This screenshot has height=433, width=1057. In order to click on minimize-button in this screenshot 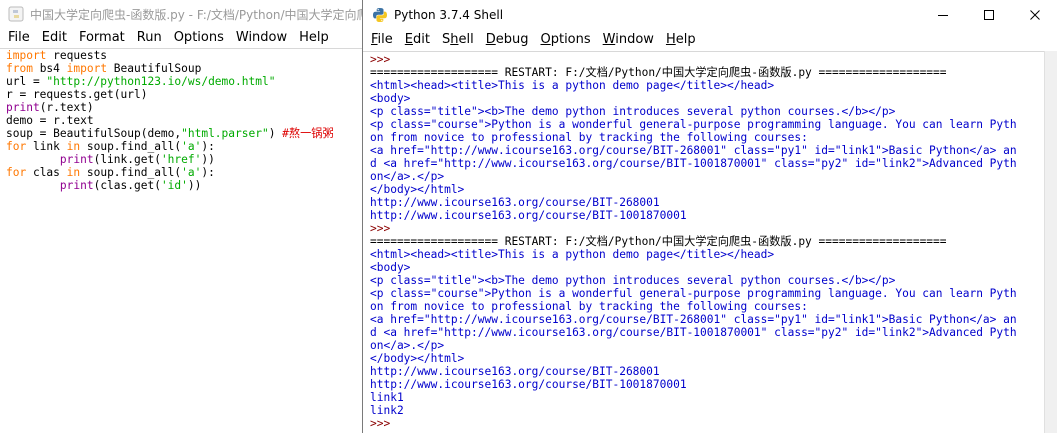, I will do `click(943, 15)`.